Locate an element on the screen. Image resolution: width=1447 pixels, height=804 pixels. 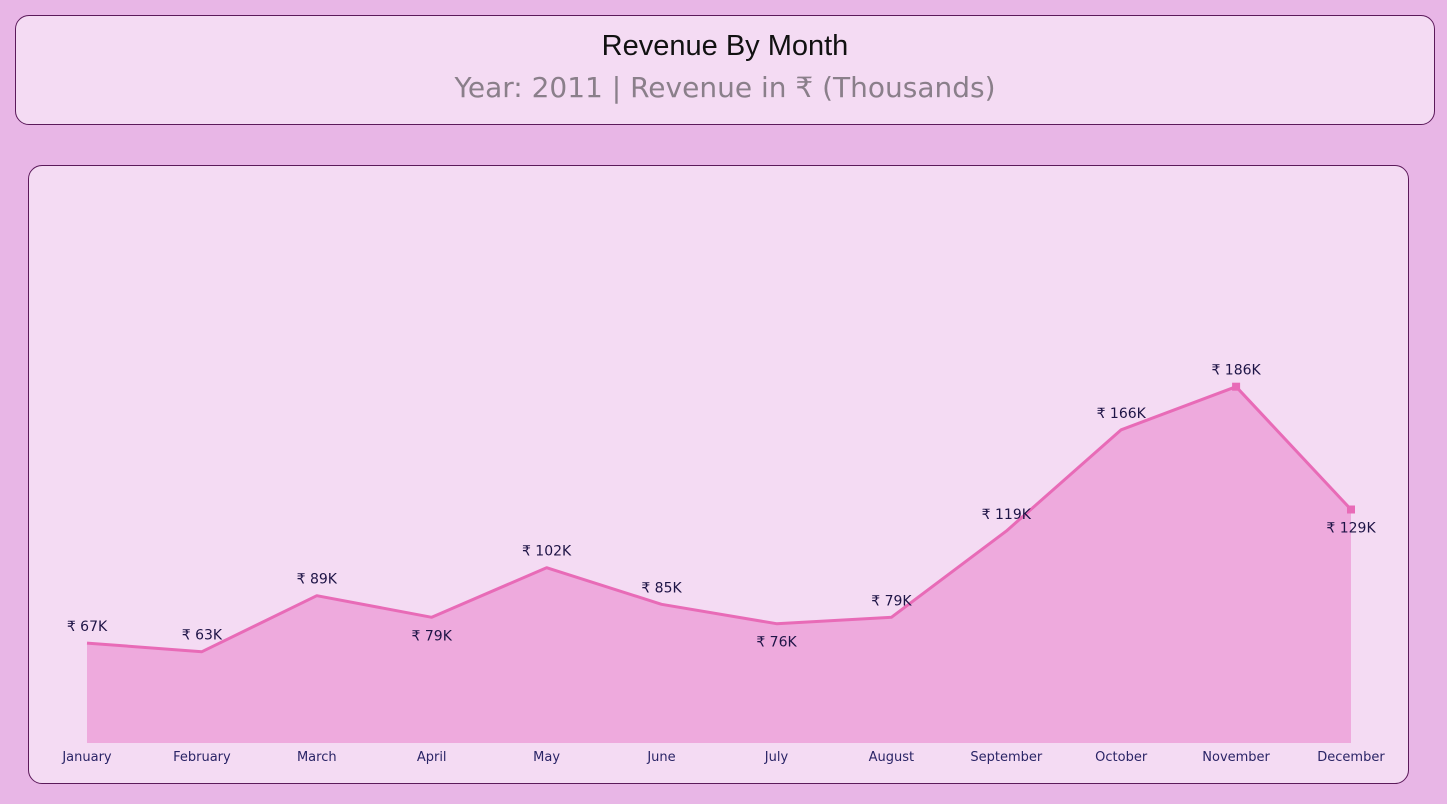
x-tick-march: March is located at coordinates (317, 757).